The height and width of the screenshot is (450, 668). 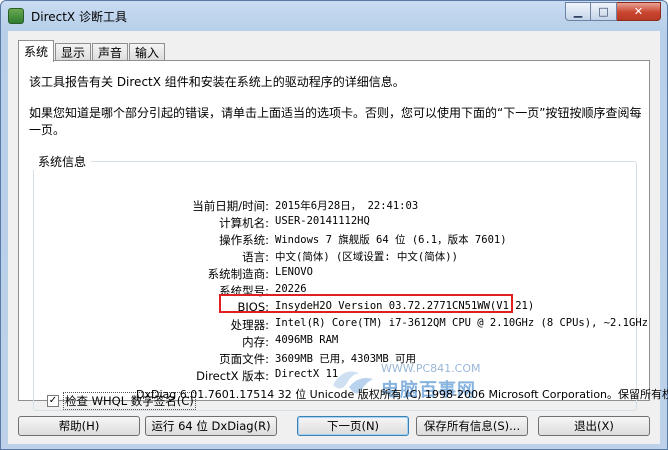 I want to click on intro-text-1: 该工具报告有关 DirectX 组件和安装在系统上的驱动程序的详细信息。, so click(x=217, y=82).